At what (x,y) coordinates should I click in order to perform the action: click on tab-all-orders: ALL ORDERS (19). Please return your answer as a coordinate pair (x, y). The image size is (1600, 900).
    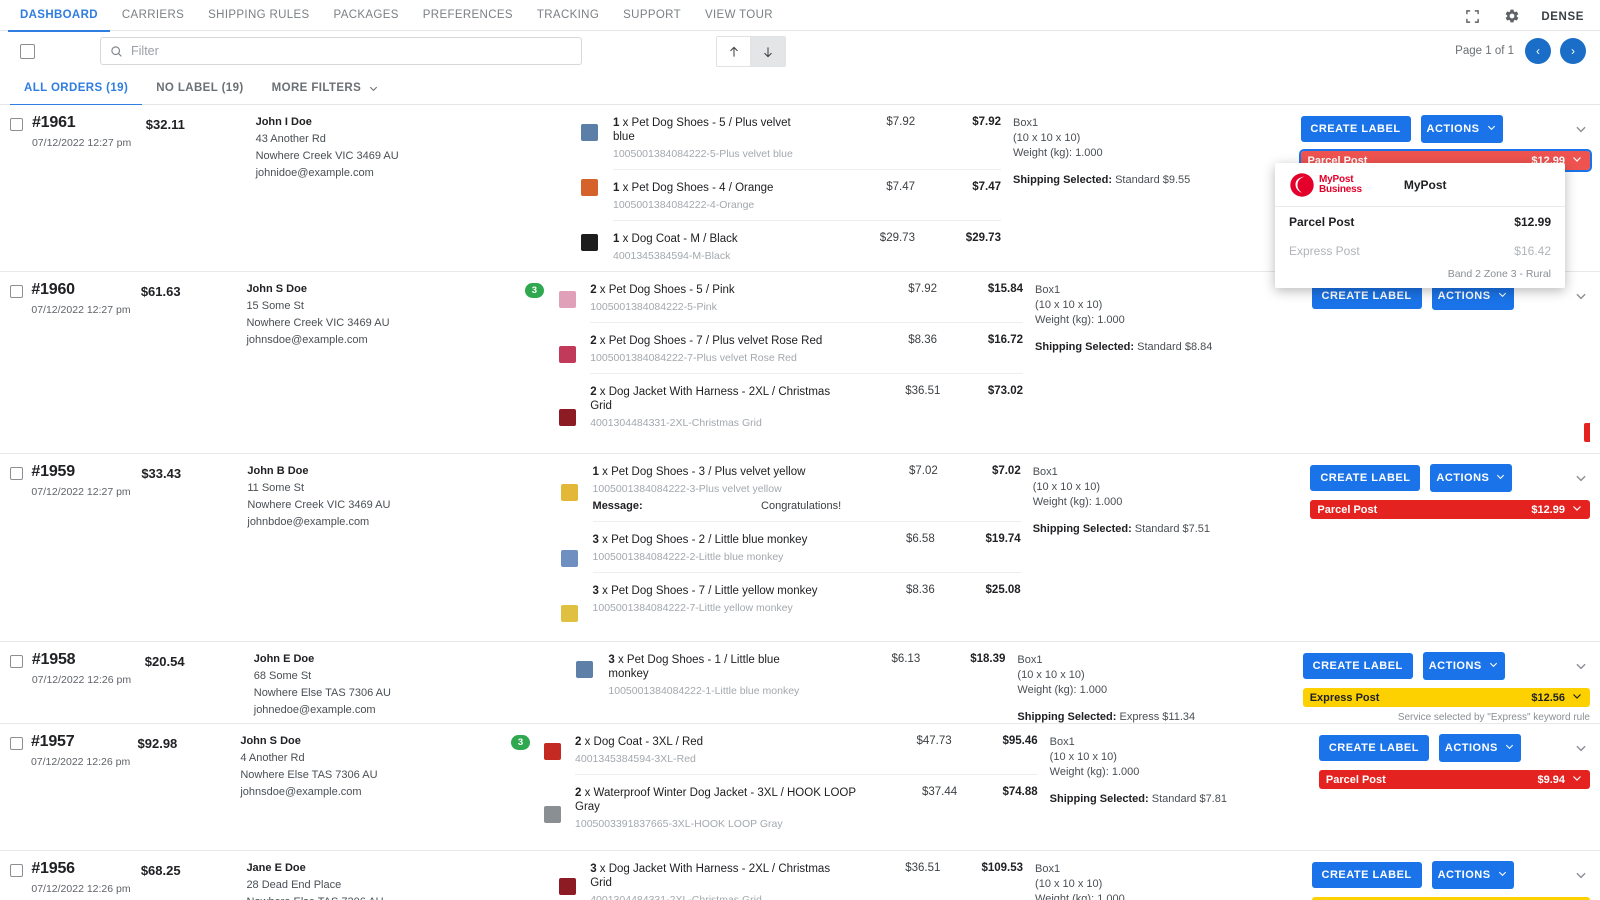
    Looking at the image, I should click on (76, 89).